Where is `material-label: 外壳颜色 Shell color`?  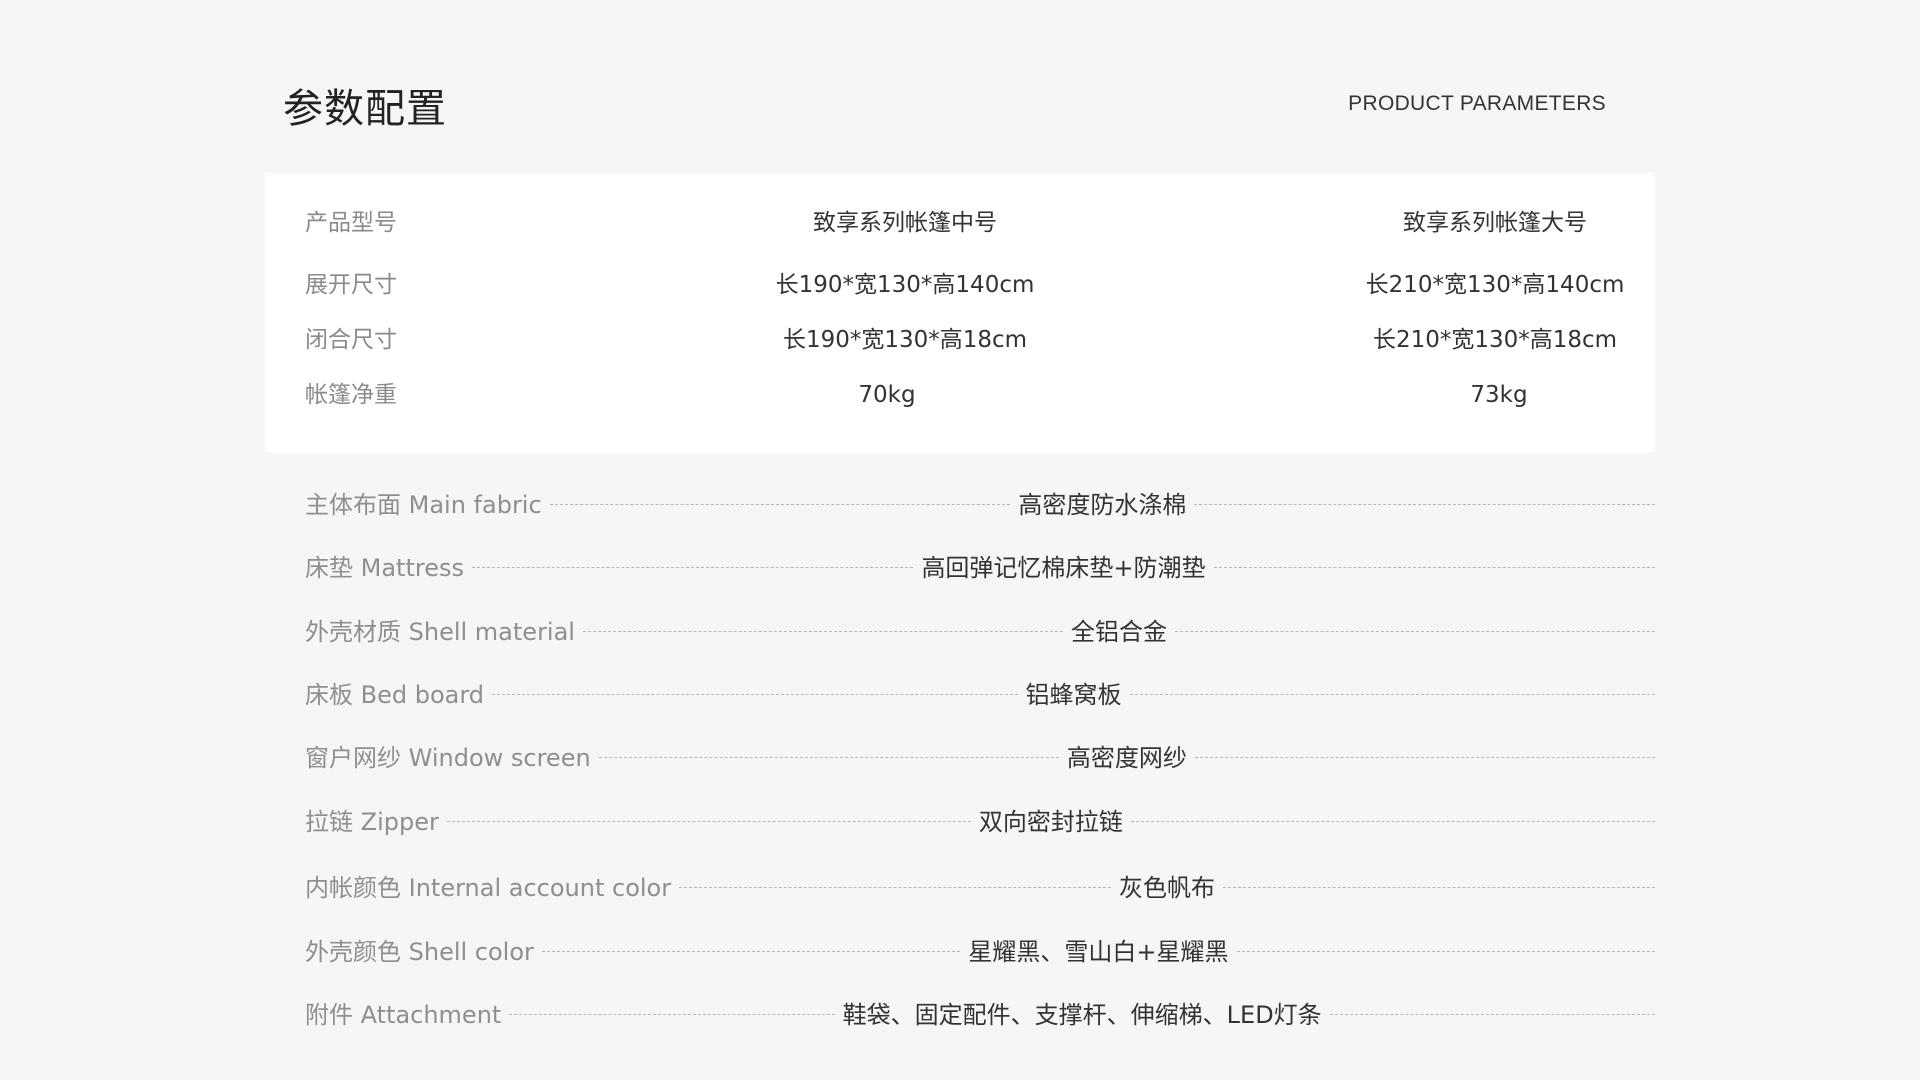 material-label: 外壳颜色 Shell color is located at coordinates (419, 951).